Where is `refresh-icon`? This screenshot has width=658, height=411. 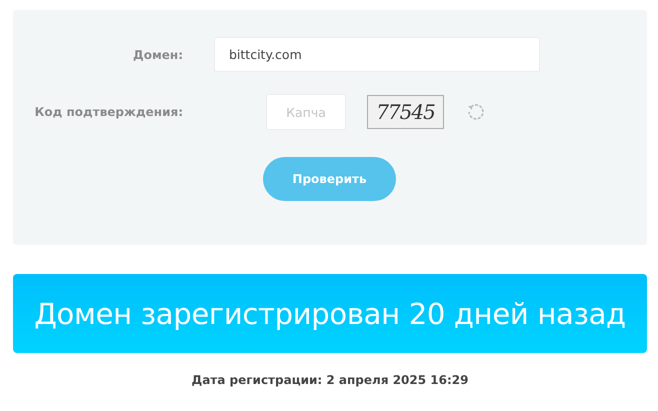 refresh-icon is located at coordinates (476, 112).